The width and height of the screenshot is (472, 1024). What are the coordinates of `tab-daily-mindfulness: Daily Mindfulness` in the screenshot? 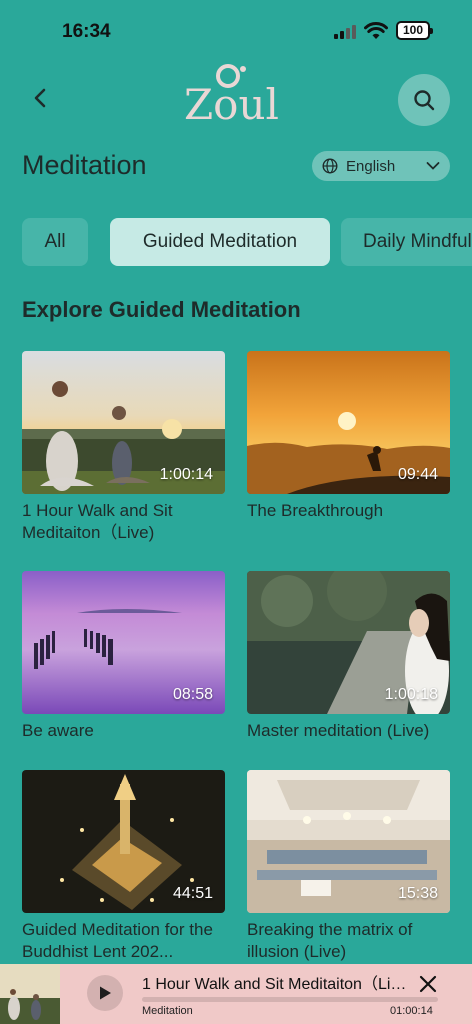 It's located at (406, 242).